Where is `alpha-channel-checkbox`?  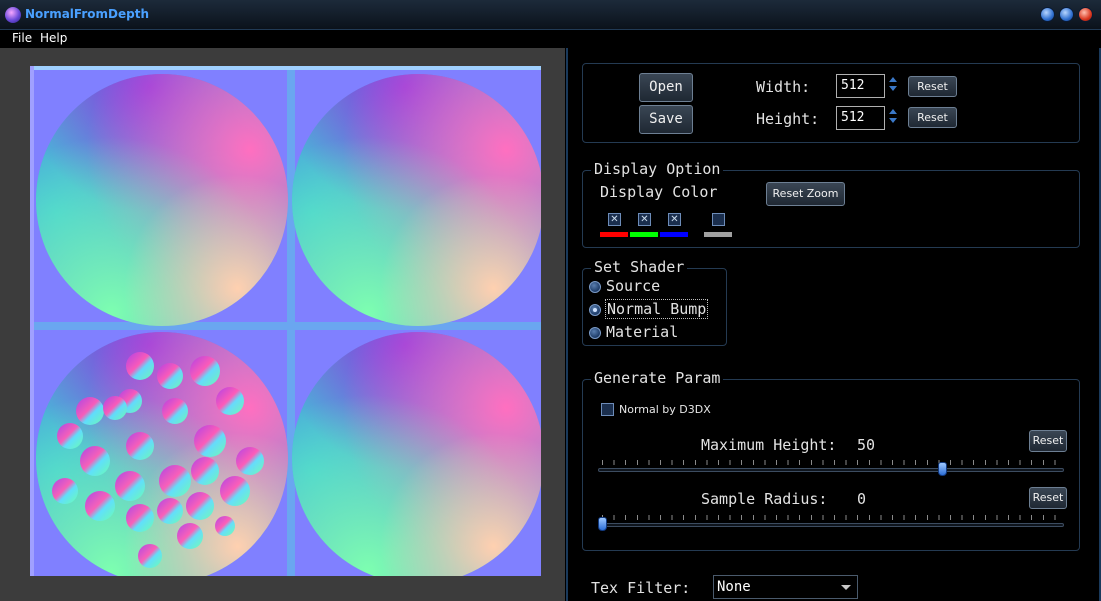
alpha-channel-checkbox is located at coordinates (718, 219).